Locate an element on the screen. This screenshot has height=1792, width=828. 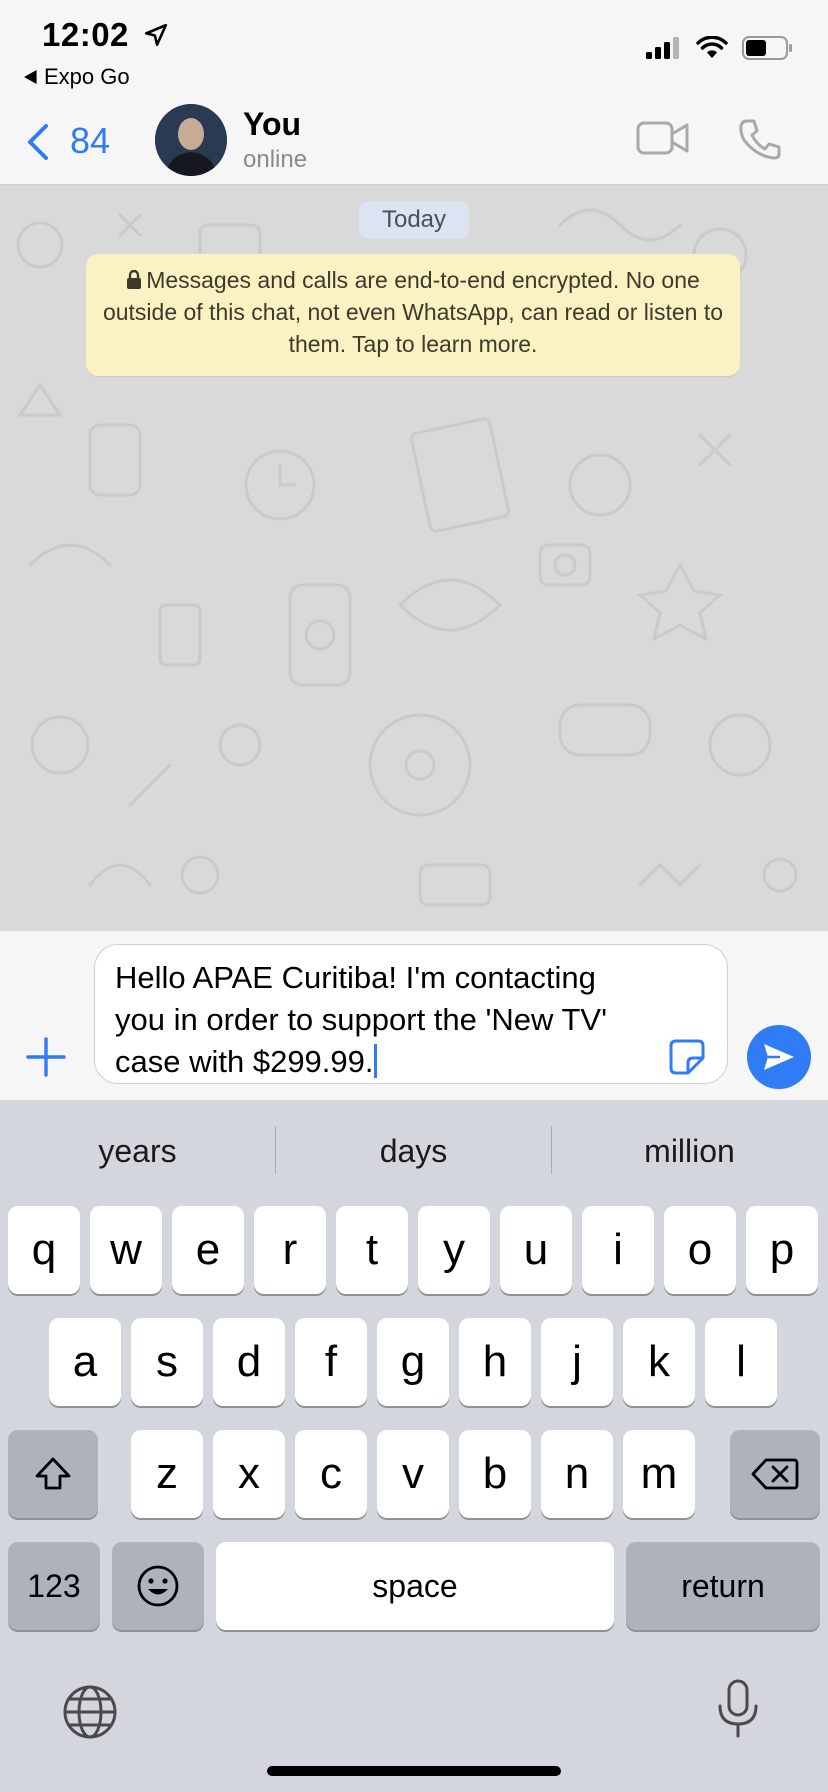
text-caret is located at coordinates (375, 1061).